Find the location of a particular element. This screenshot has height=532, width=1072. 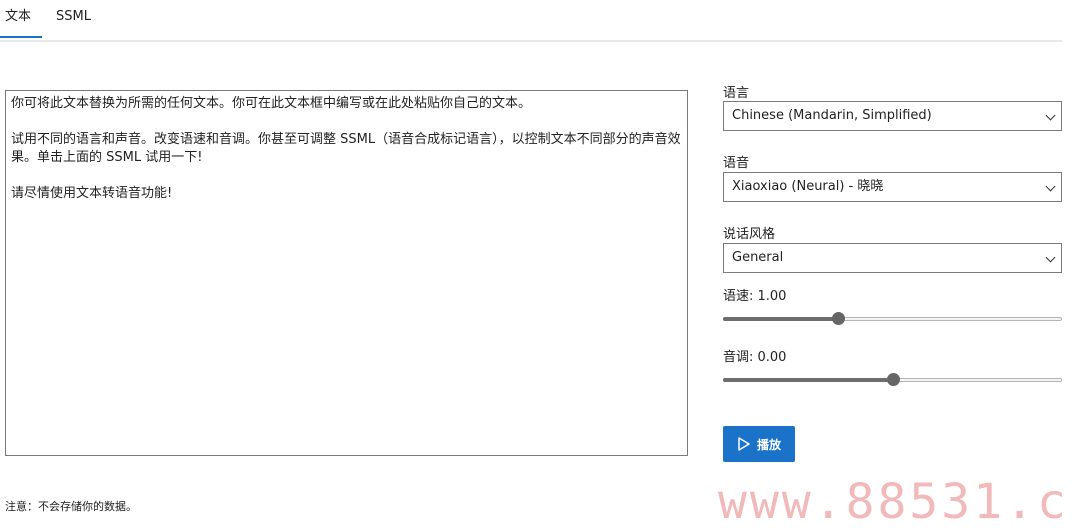

editor-paragraph: 你可将此文本替换为所需的任何文本。你可在此文本框中编写或在此处粘贴你自己的文本。 is located at coordinates (271, 103).